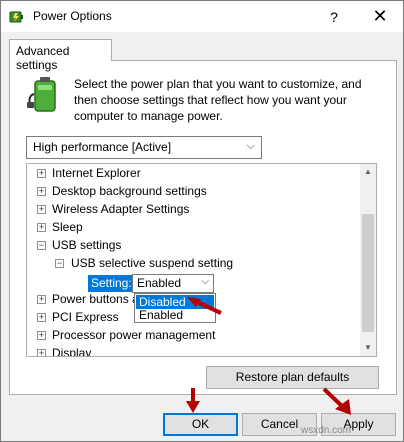 The height and width of the screenshot is (442, 404). Describe the element at coordinates (121, 209) in the screenshot. I see `tree-item-label: Wireless Adapter Settings` at that location.